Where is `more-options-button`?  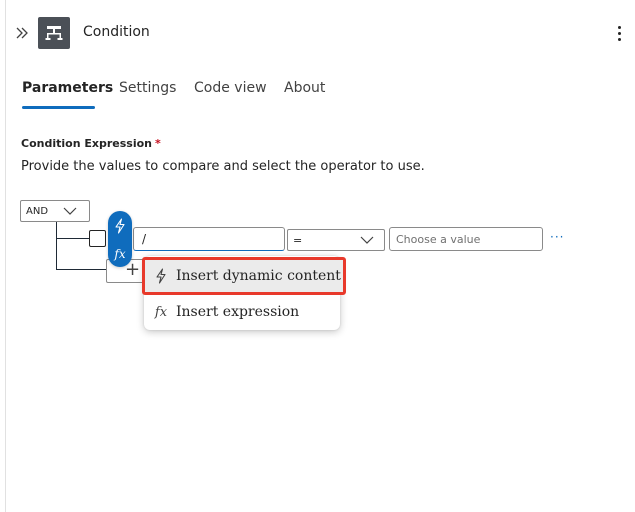 more-options-button is located at coordinates (619, 33).